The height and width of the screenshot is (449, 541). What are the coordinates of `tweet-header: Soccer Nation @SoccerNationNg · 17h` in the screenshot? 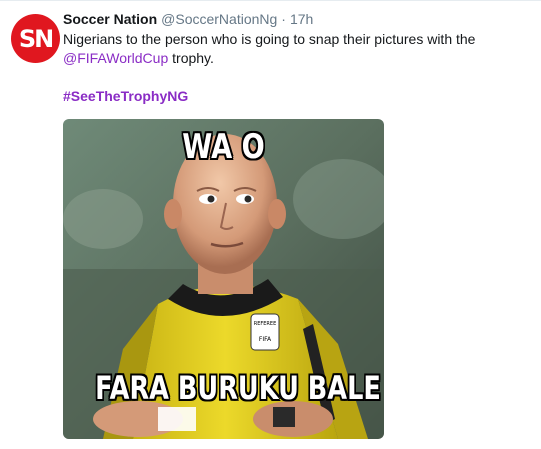 It's located at (298, 19).